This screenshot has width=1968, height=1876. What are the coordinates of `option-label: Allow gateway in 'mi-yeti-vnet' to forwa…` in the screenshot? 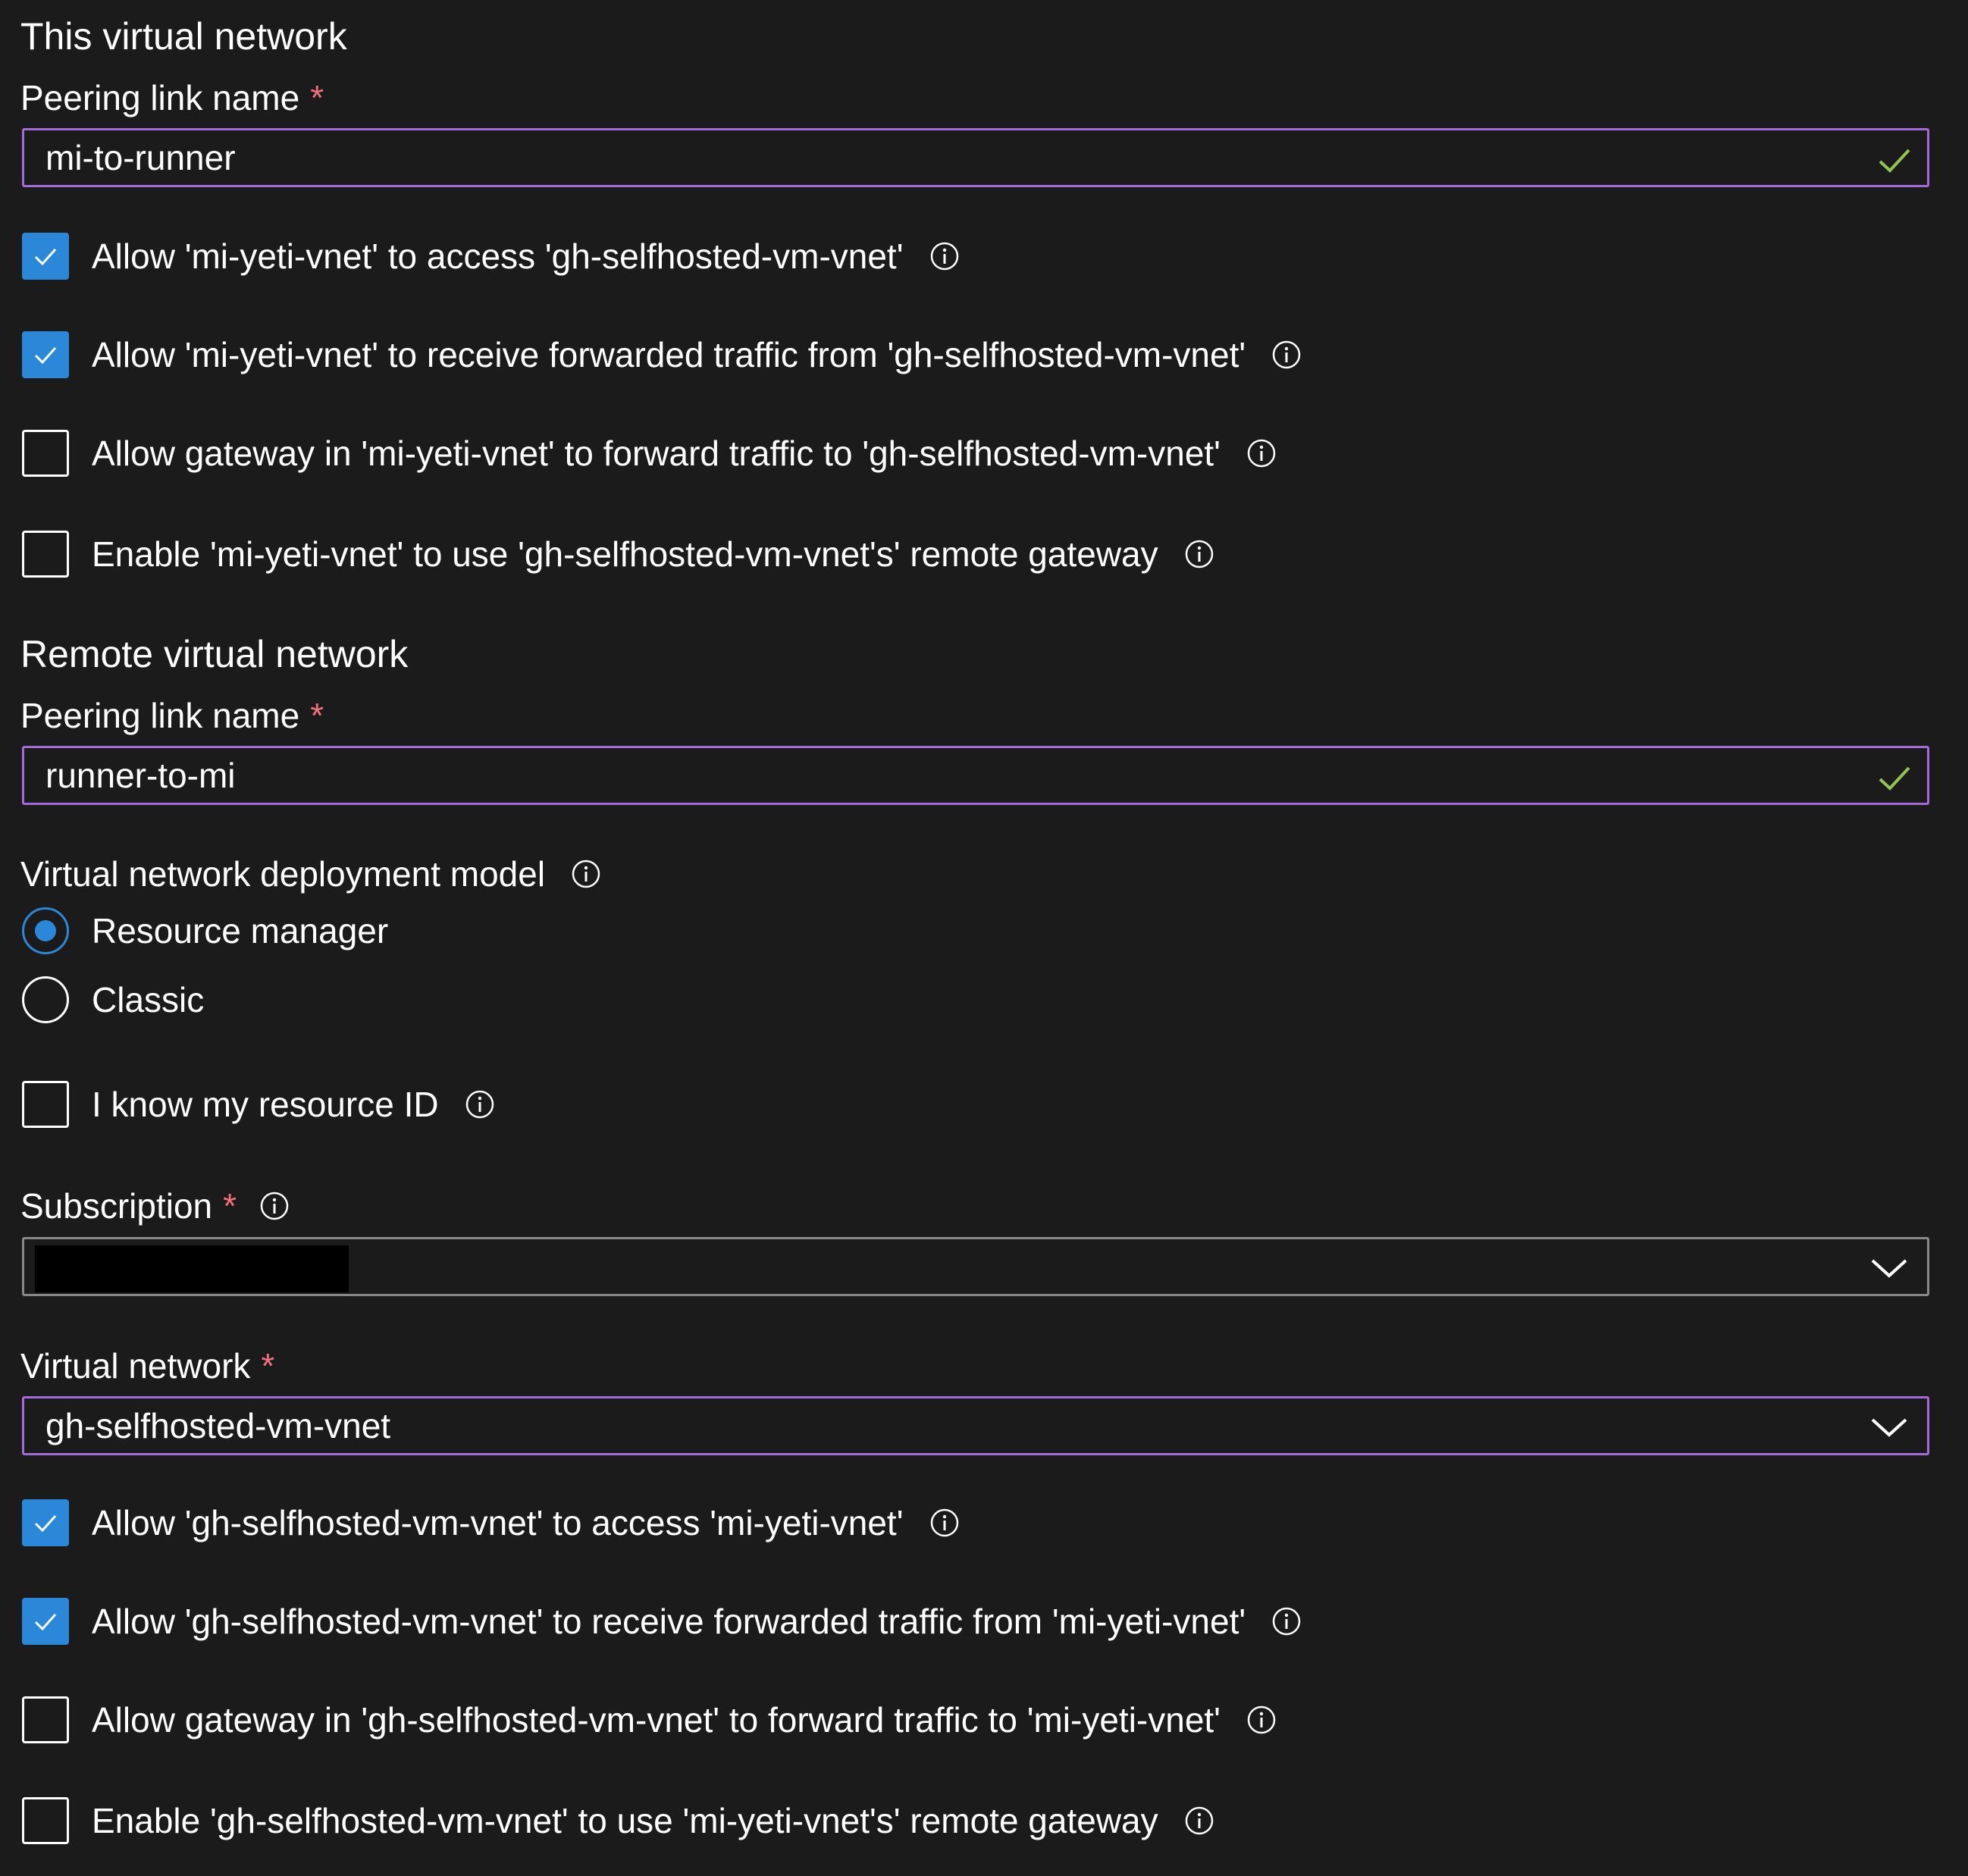 It's located at (656, 453).